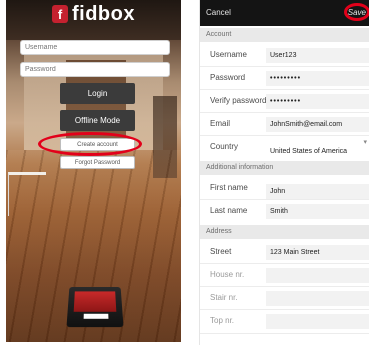 Image resolution: width=369 pixels, height=345 pixels. I want to click on country-select: United States of America, so click(317, 151).